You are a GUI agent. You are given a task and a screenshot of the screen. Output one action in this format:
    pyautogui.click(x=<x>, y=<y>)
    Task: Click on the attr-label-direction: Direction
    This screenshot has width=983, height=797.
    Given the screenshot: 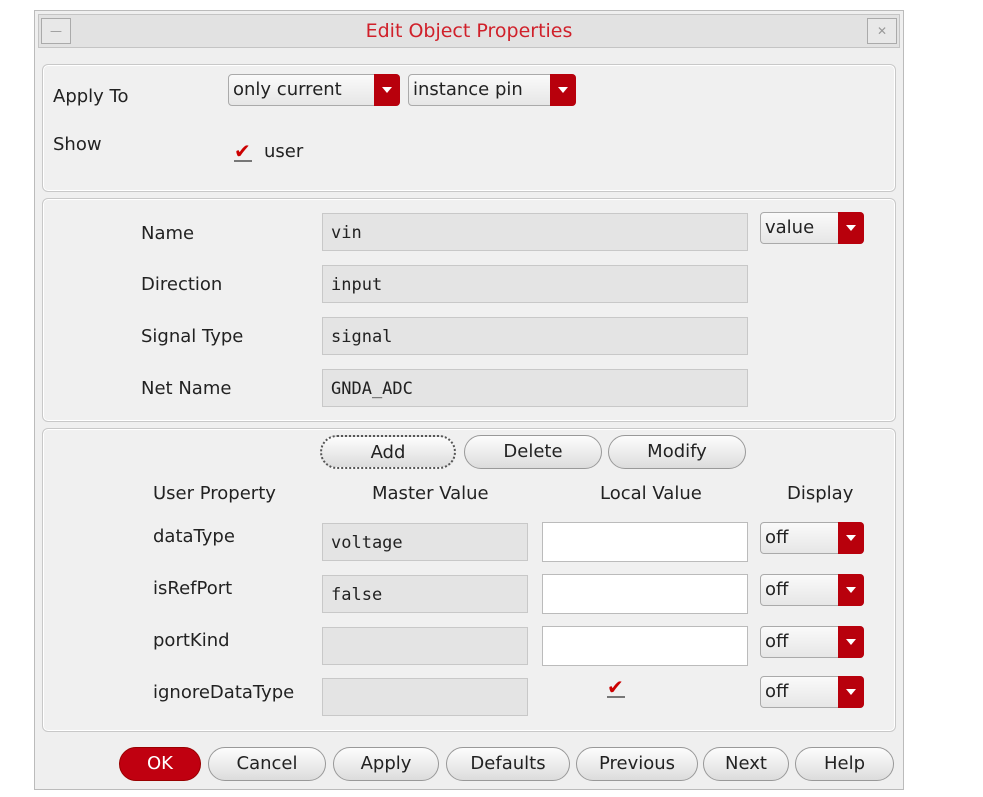 What is the action you would take?
    pyautogui.click(x=182, y=284)
    